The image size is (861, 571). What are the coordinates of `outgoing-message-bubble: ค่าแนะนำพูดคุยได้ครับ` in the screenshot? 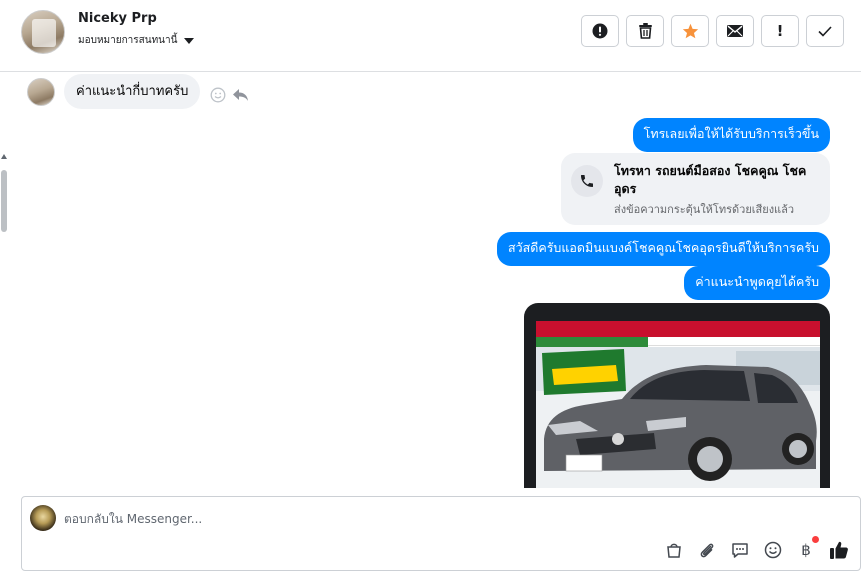 It's located at (757, 283).